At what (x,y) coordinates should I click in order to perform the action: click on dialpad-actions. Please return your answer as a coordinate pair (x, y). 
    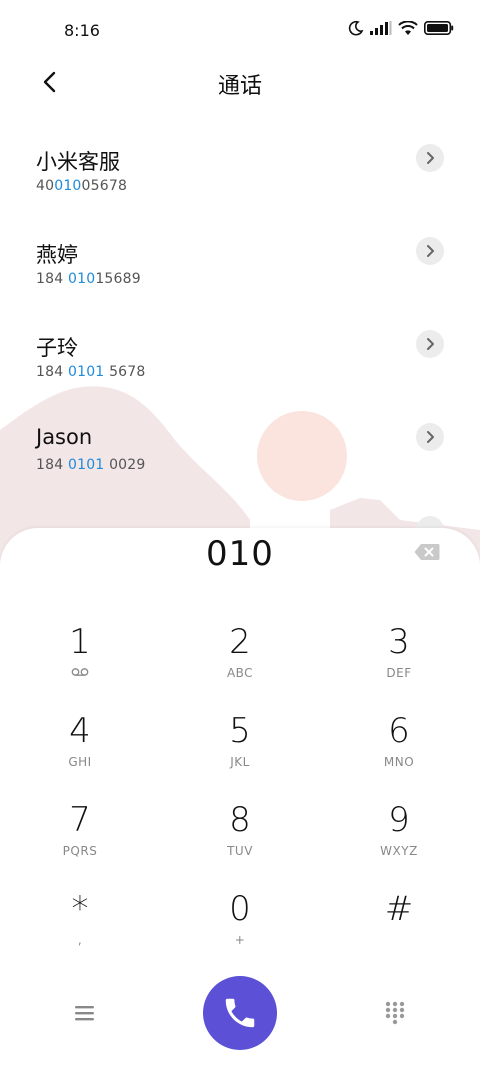
    Looking at the image, I should click on (240, 1014).